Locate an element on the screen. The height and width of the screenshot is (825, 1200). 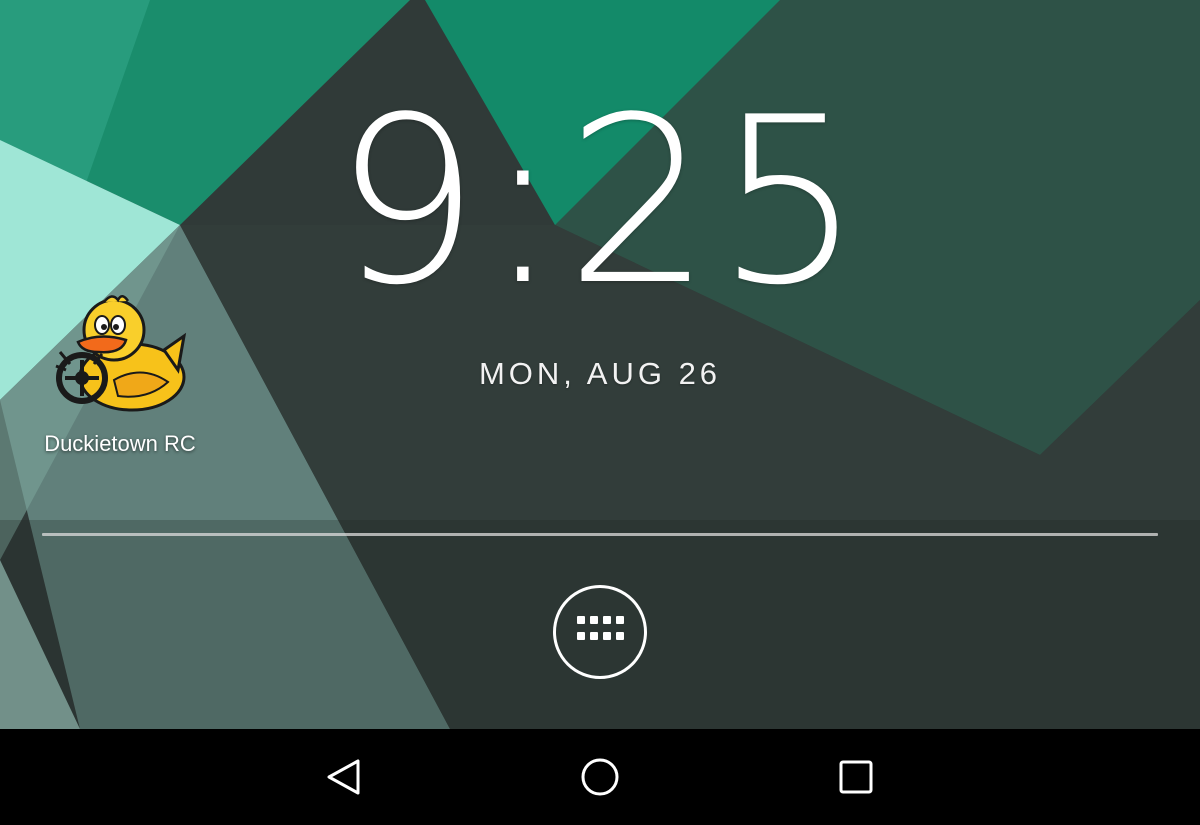
app-drawer-button is located at coordinates (600, 632).